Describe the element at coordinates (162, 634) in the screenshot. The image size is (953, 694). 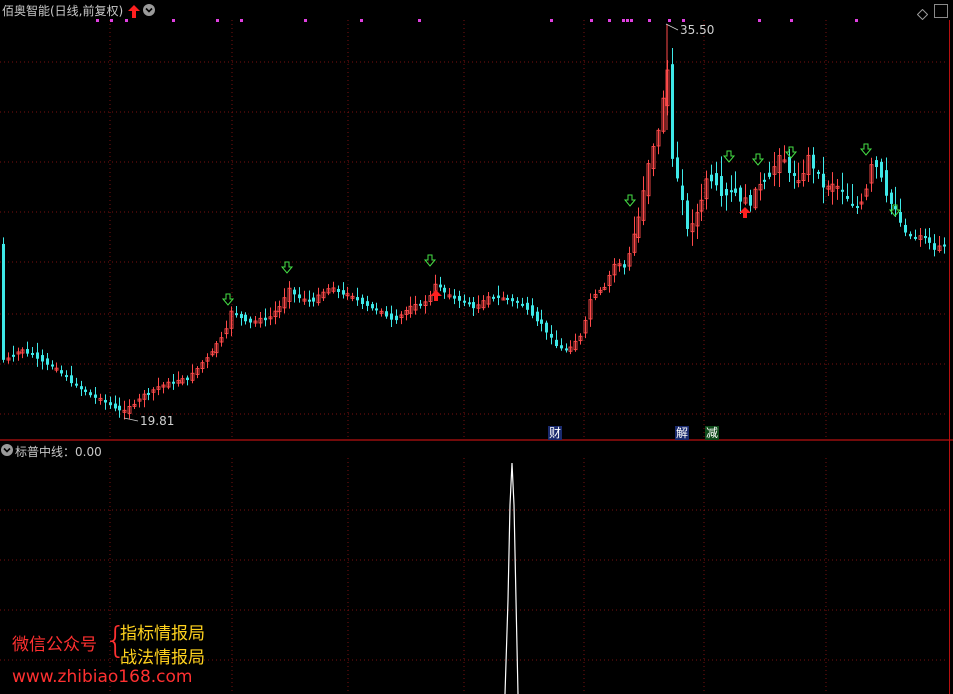
I see `watermark-line1: 指标情报局` at that location.